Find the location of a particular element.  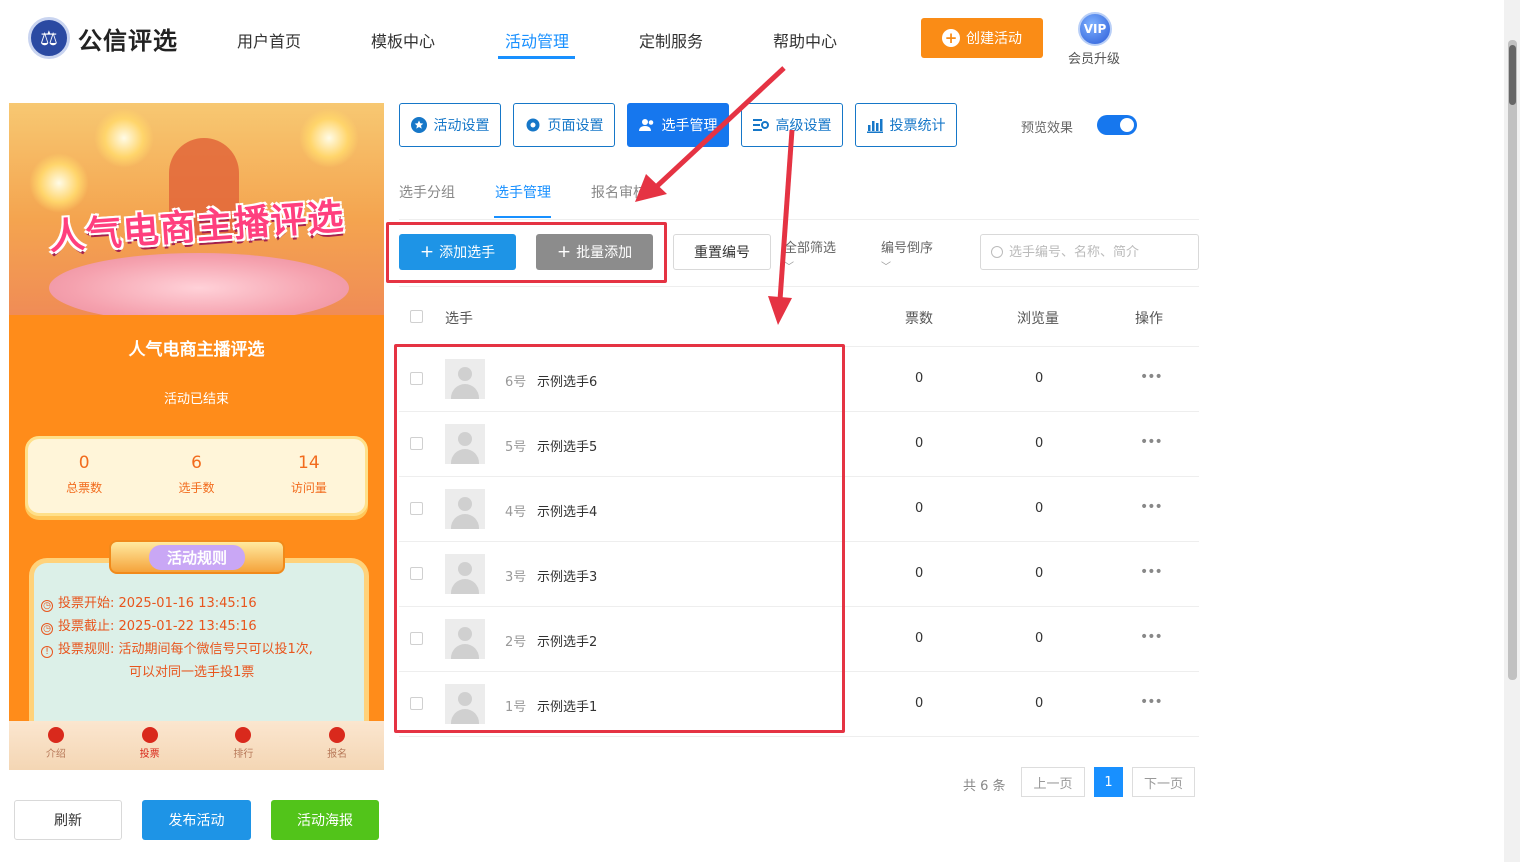

table-row: 5号 示例选手5 0 0 ••• is located at coordinates (799, 444).